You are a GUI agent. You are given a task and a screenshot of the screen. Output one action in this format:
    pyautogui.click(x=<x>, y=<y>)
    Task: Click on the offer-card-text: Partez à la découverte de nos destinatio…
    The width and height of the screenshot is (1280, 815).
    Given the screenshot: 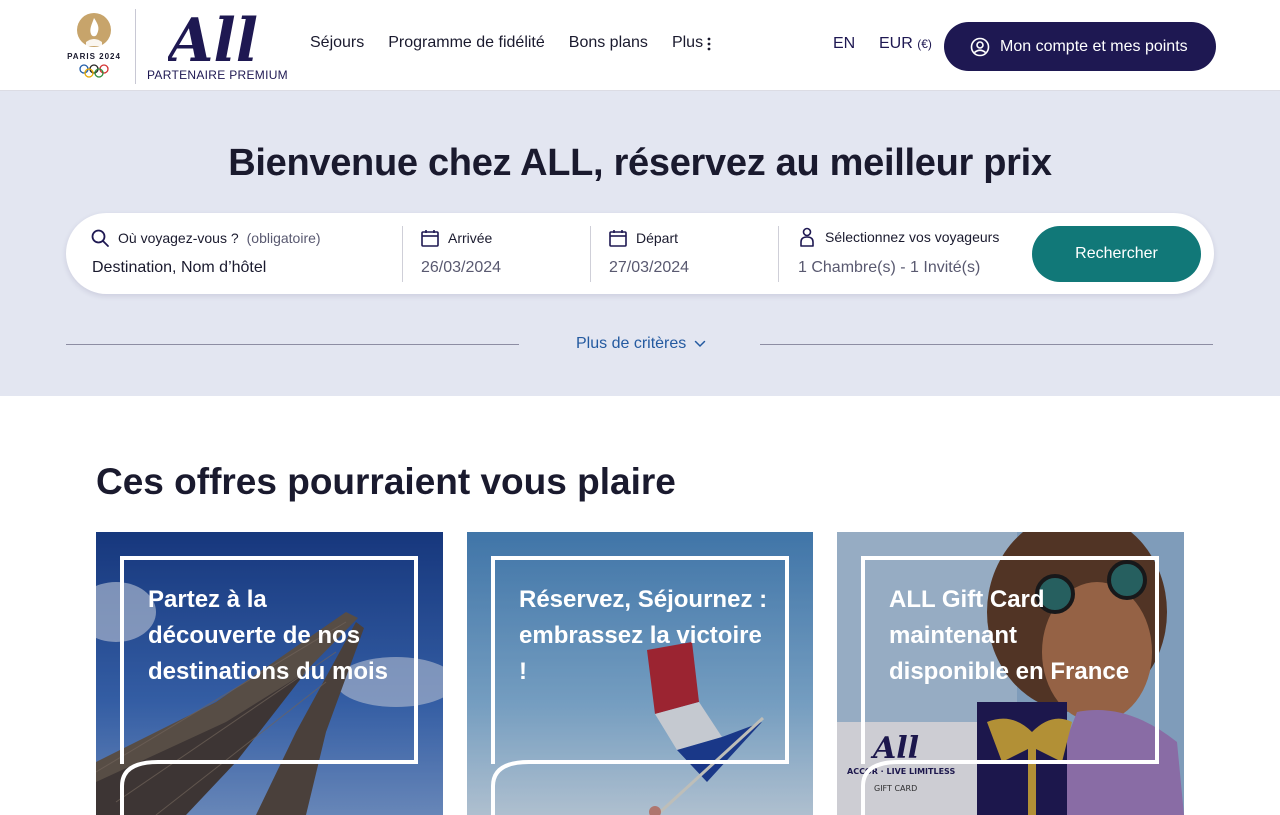 What is the action you would take?
    pyautogui.click(x=268, y=635)
    